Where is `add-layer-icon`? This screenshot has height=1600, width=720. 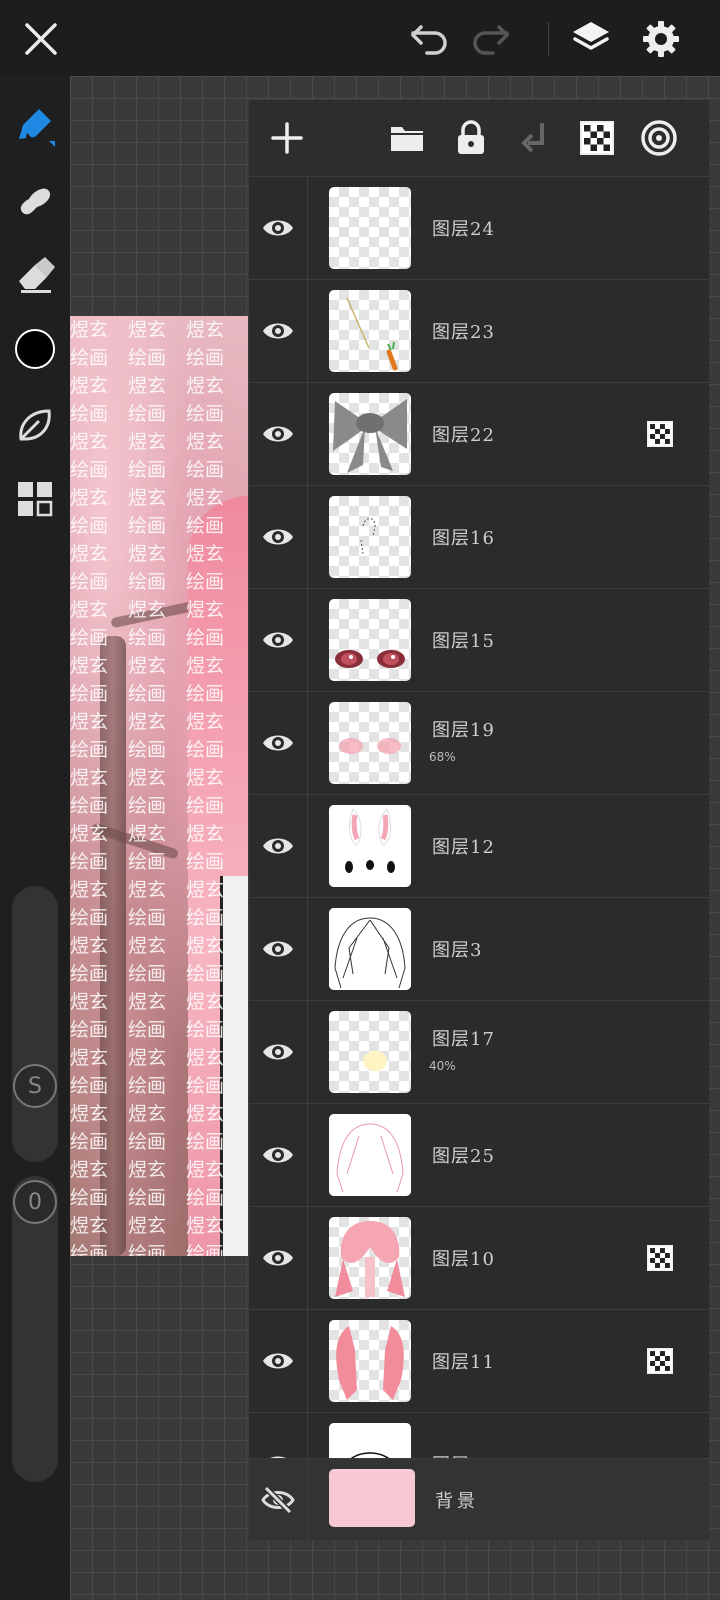
add-layer-icon is located at coordinates (287, 138).